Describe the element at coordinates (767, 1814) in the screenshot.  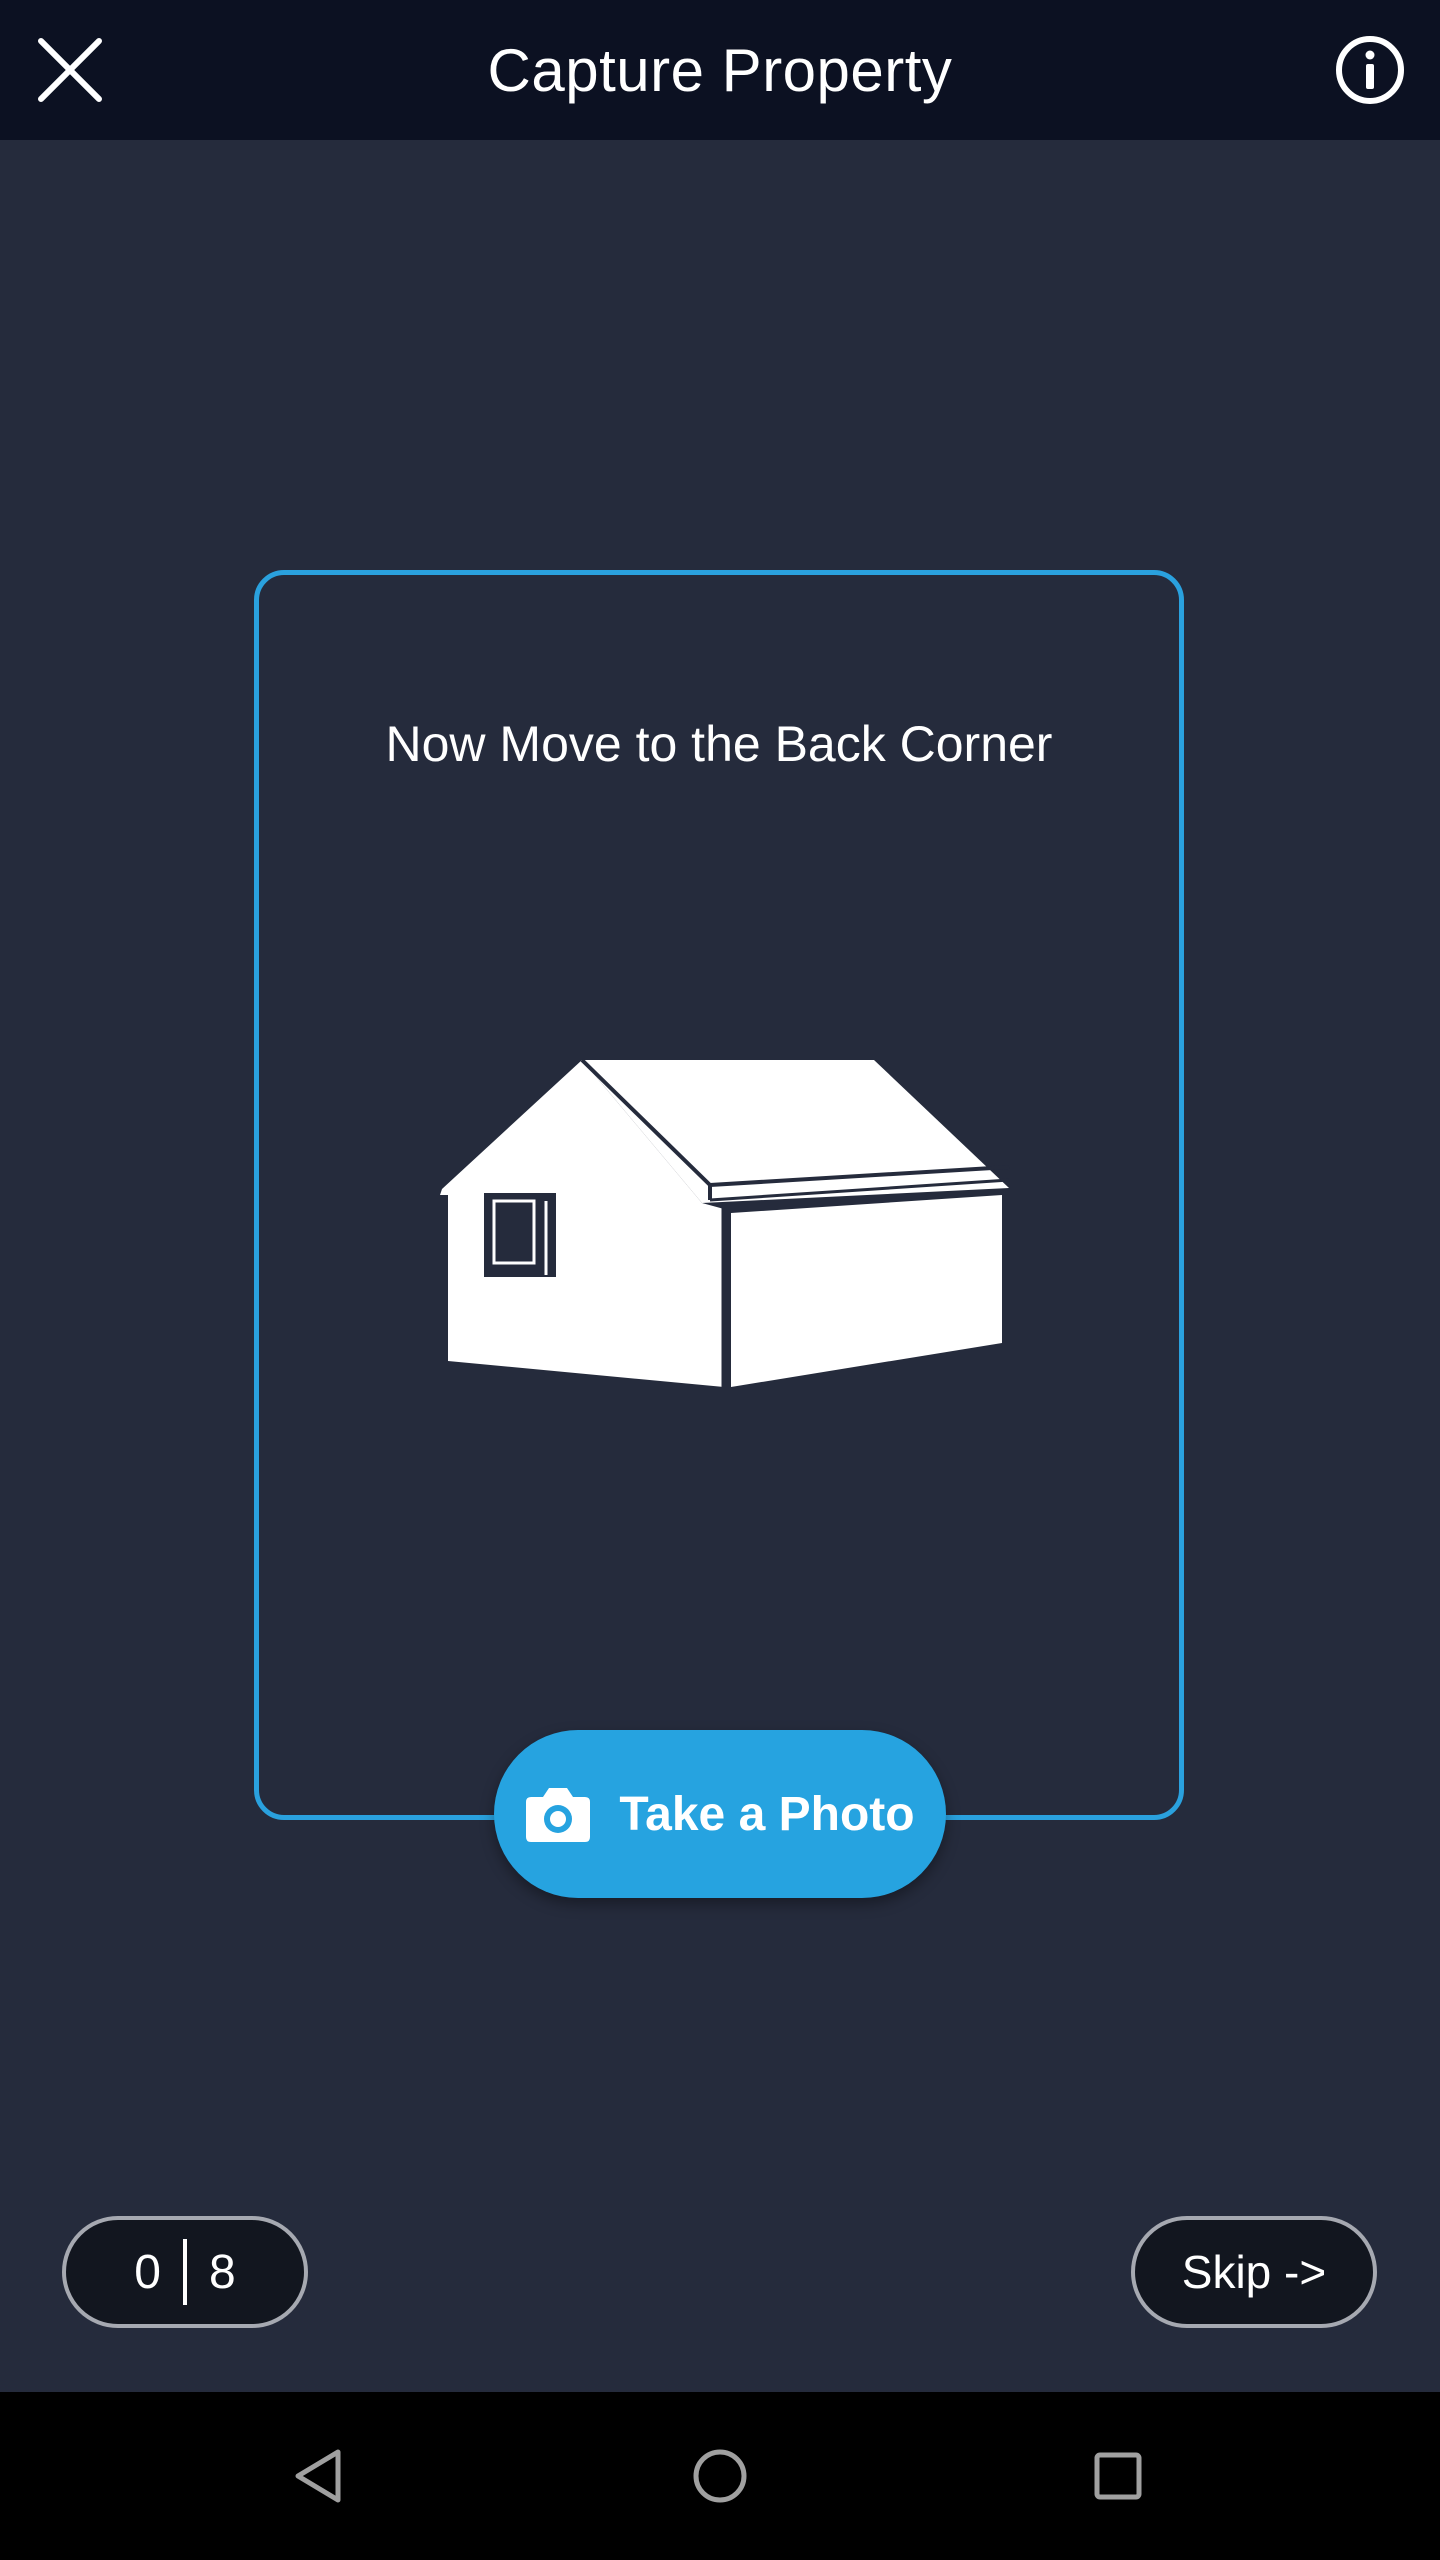
I see `take-photo-label: Take a Photo` at that location.